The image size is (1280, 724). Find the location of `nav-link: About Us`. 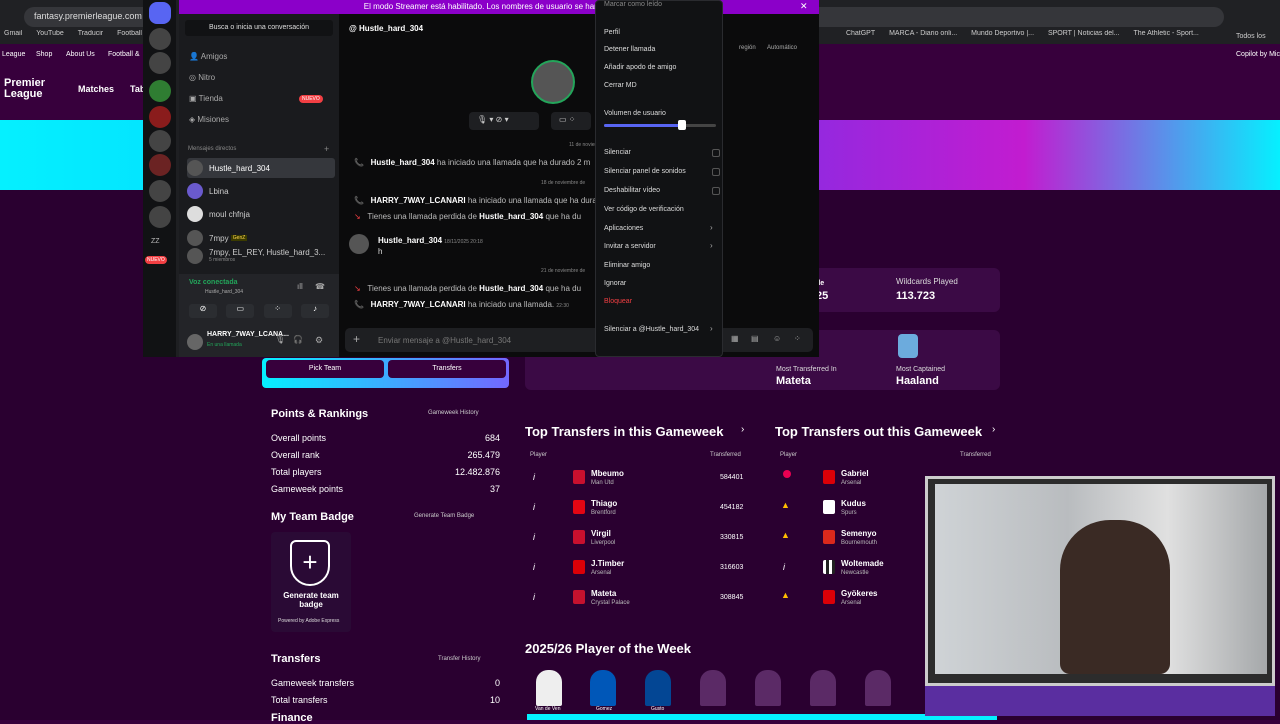

nav-link: About Us is located at coordinates (80, 54).